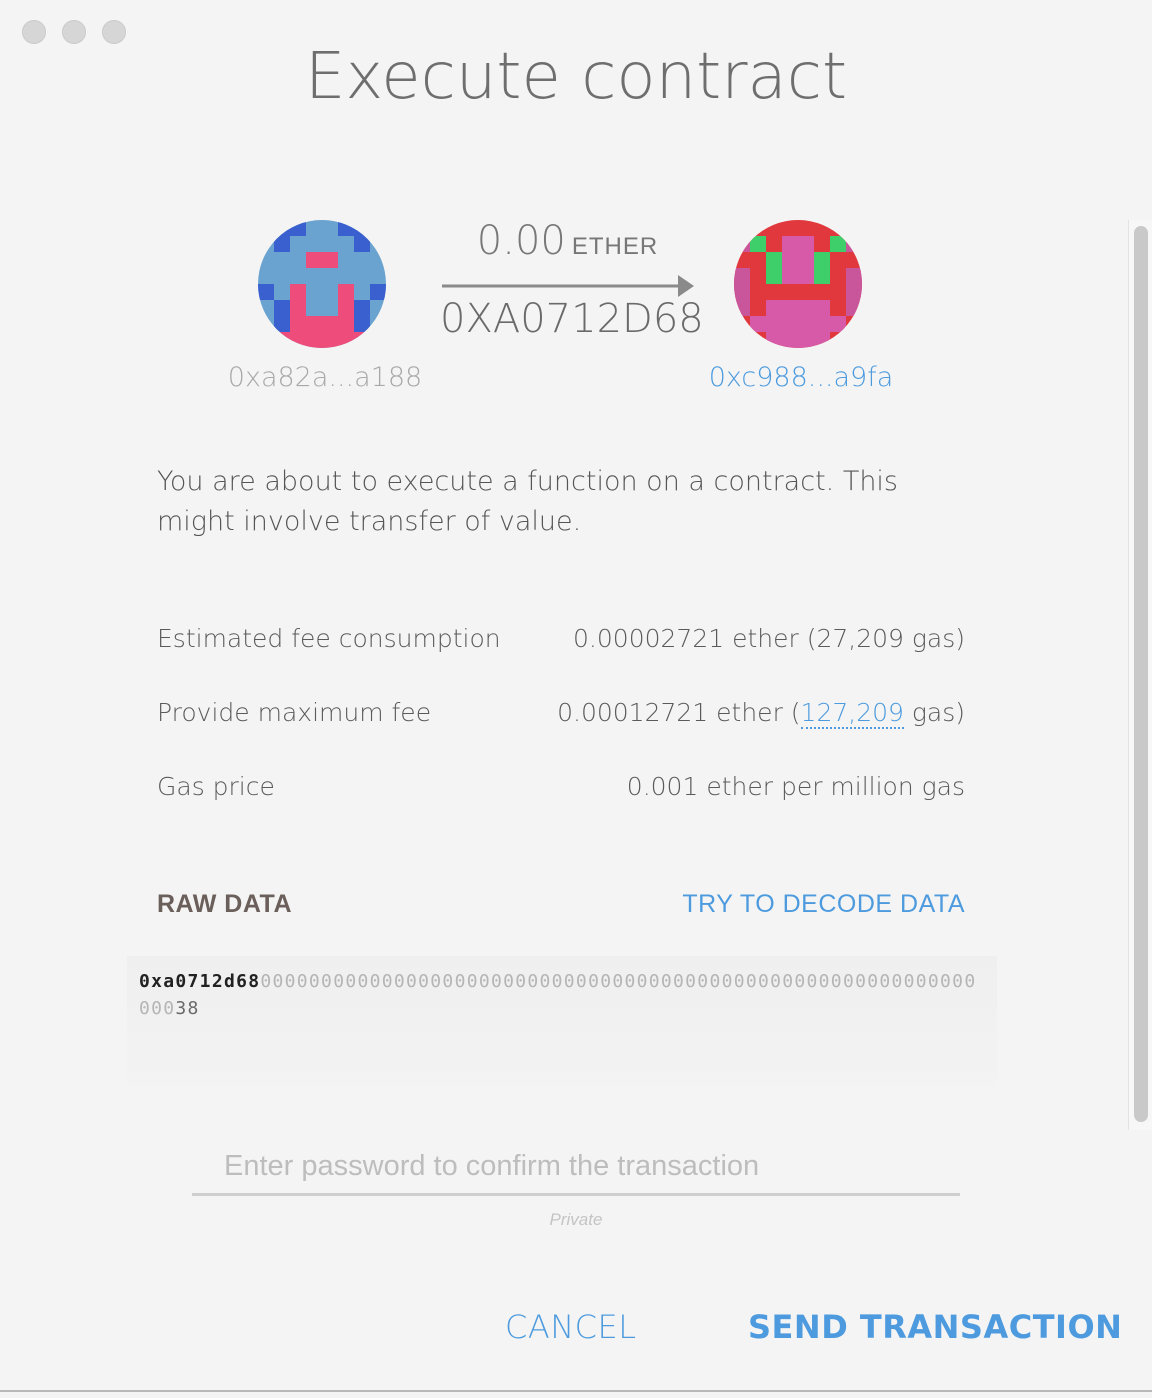 The width and height of the screenshot is (1152, 1398). I want to click on gas-price-value: 0.001 ether per million gas, so click(795, 786).